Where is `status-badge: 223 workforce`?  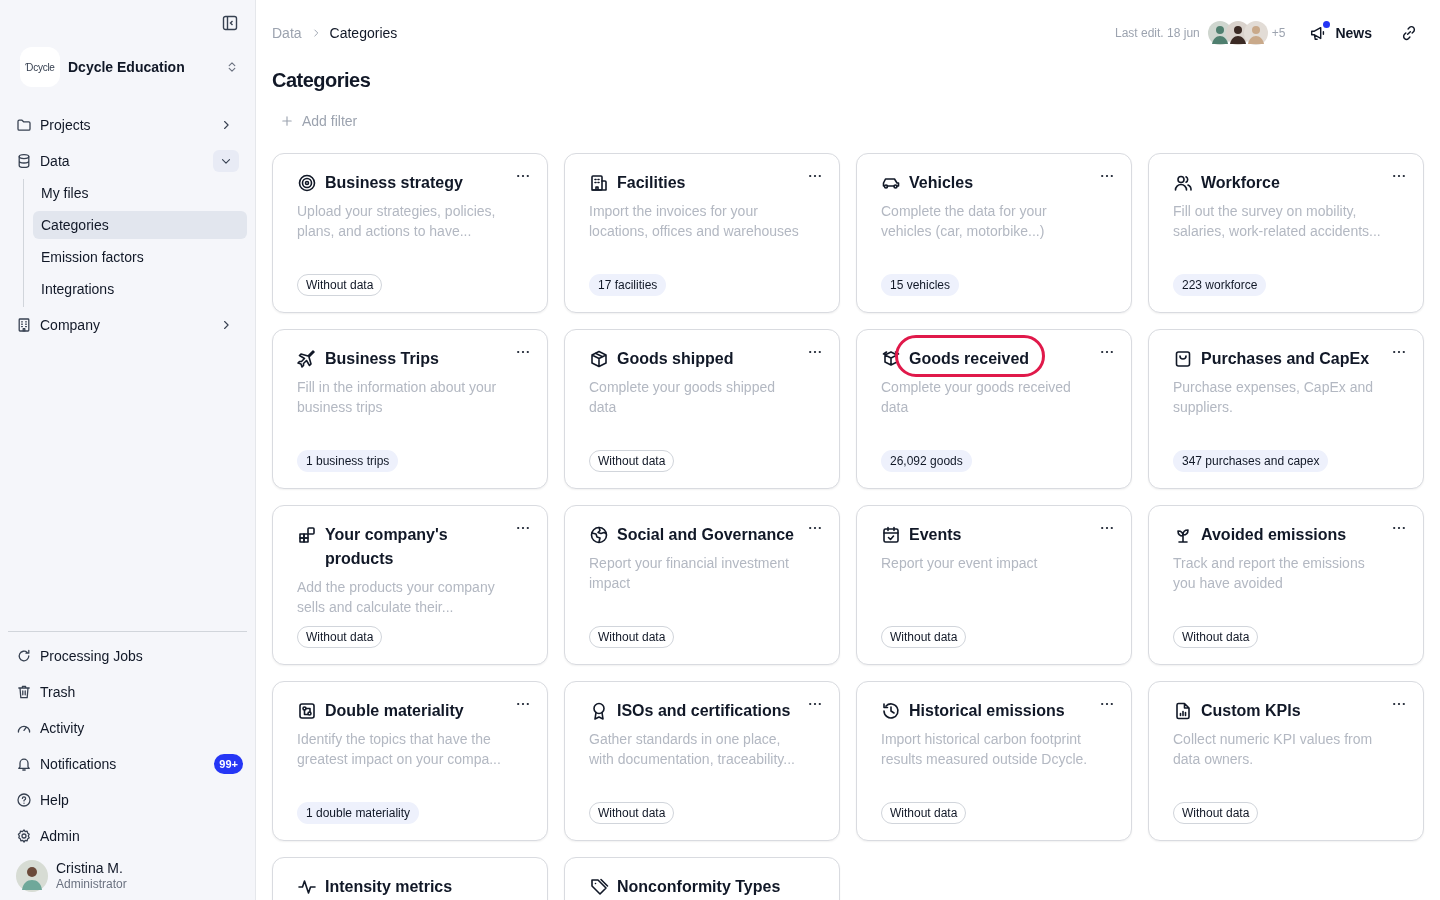
status-badge: 223 workforce is located at coordinates (1220, 285).